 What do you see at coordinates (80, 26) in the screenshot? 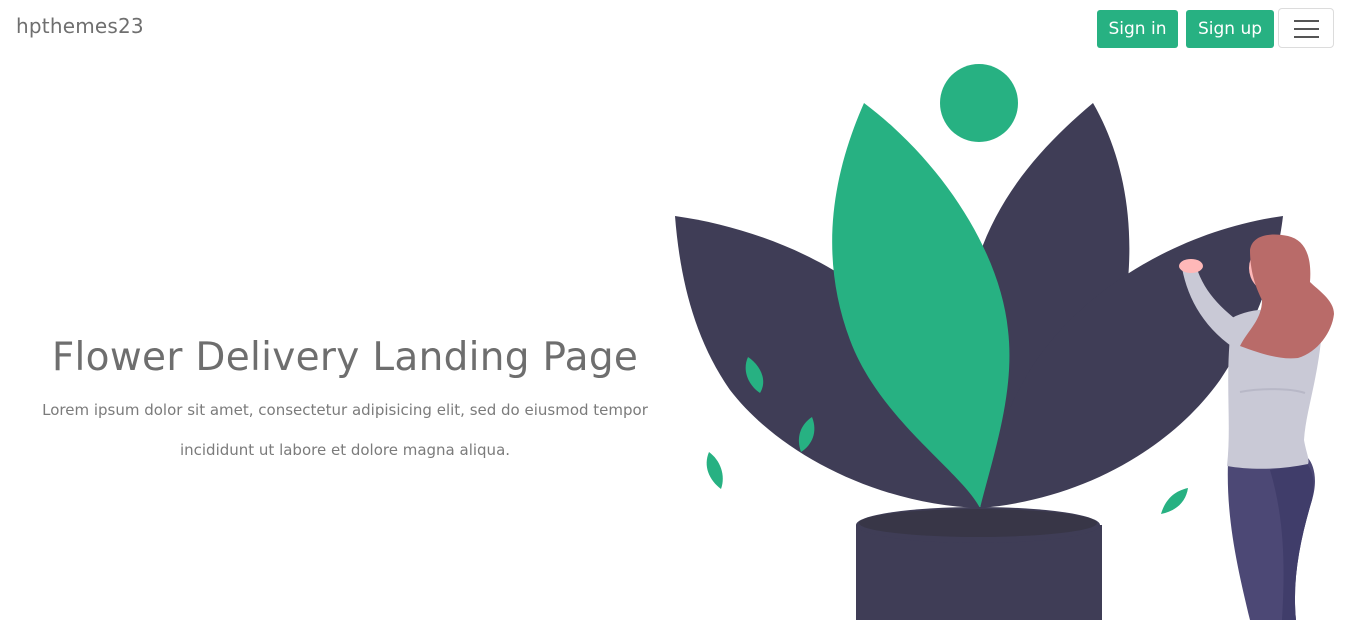
I see `brand-logo: hpthemes23` at bounding box center [80, 26].